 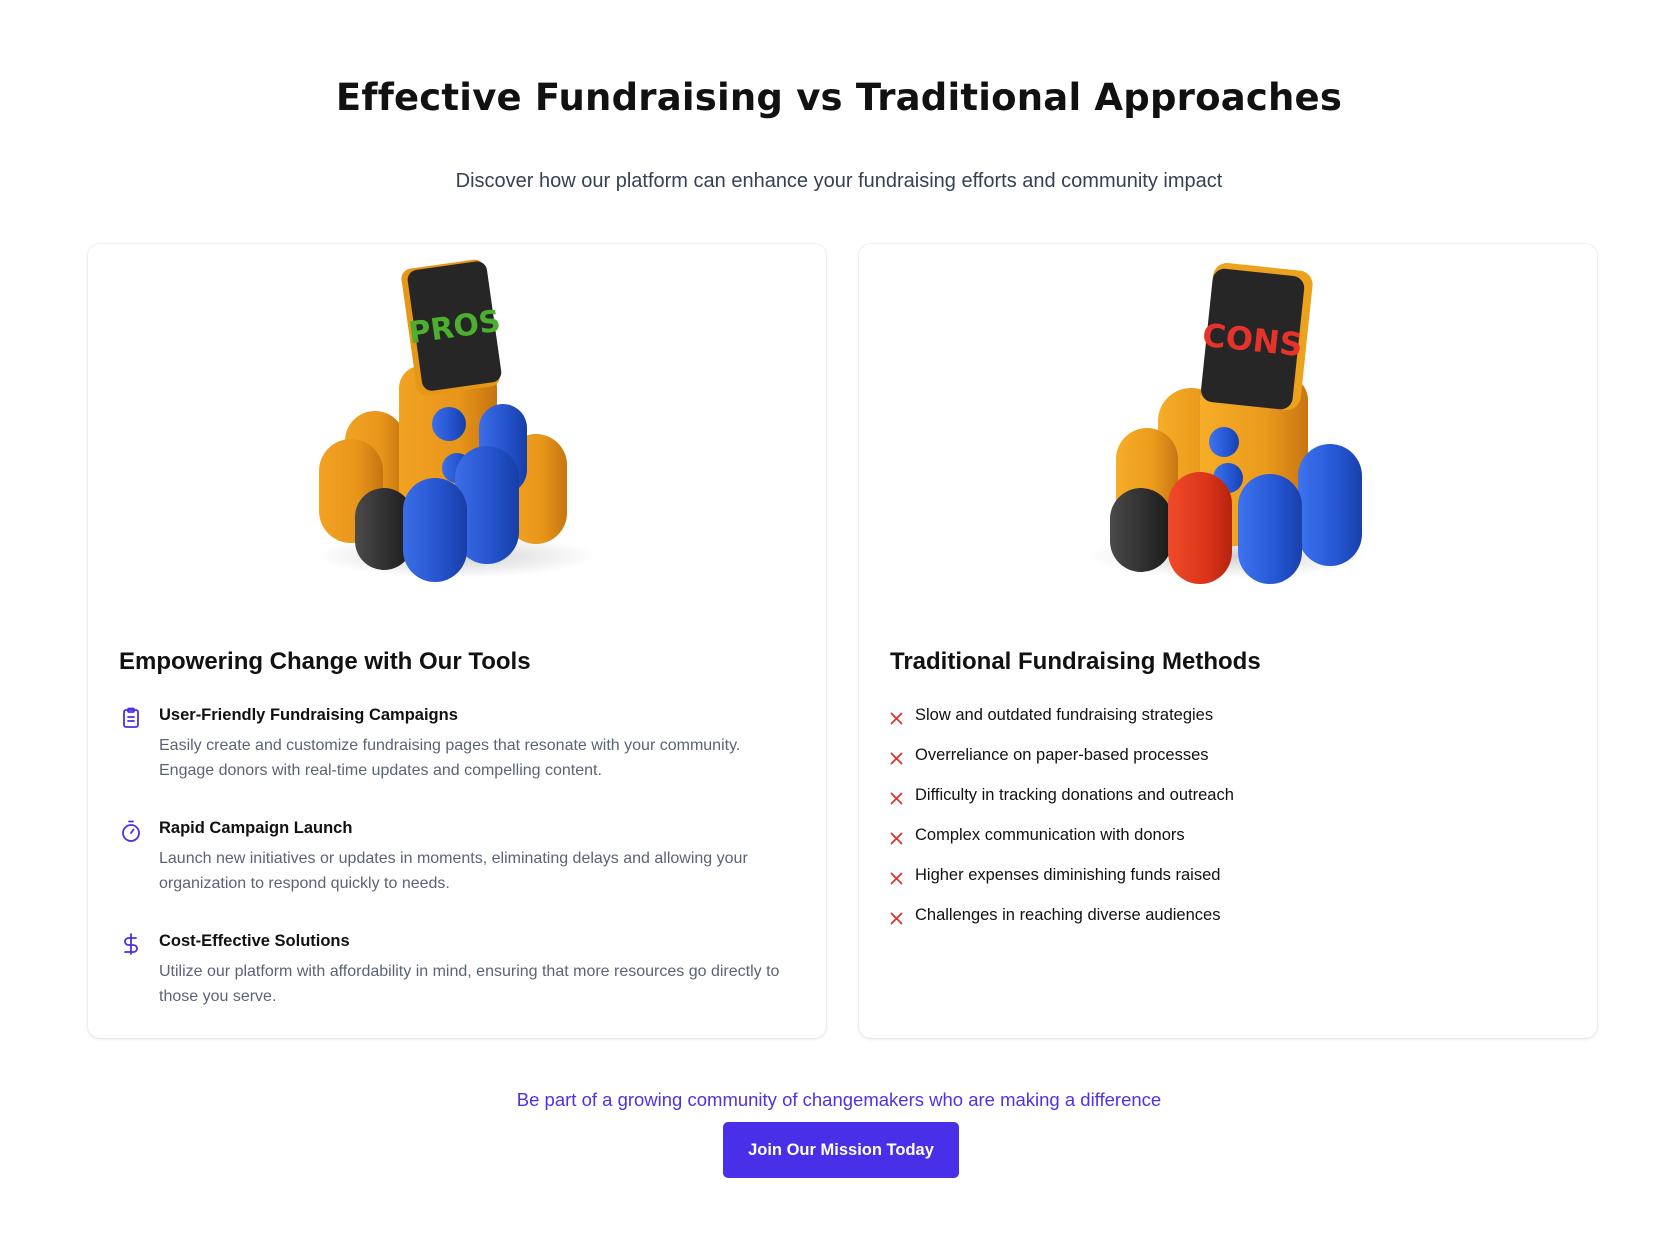 What do you see at coordinates (1050, 835) in the screenshot?
I see `cons-item-text: Complex communication with donors` at bounding box center [1050, 835].